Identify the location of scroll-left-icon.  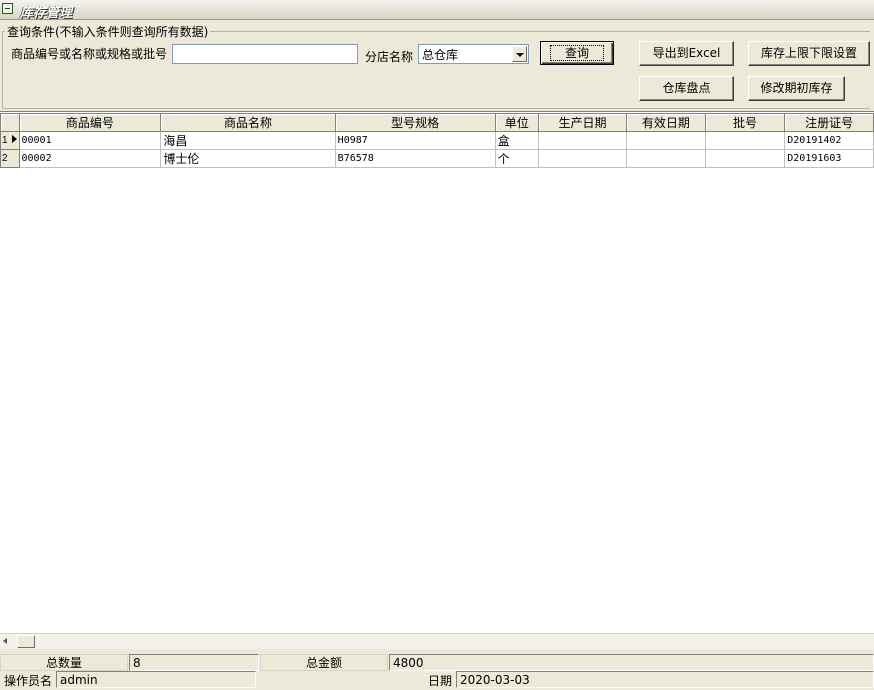
(5, 641).